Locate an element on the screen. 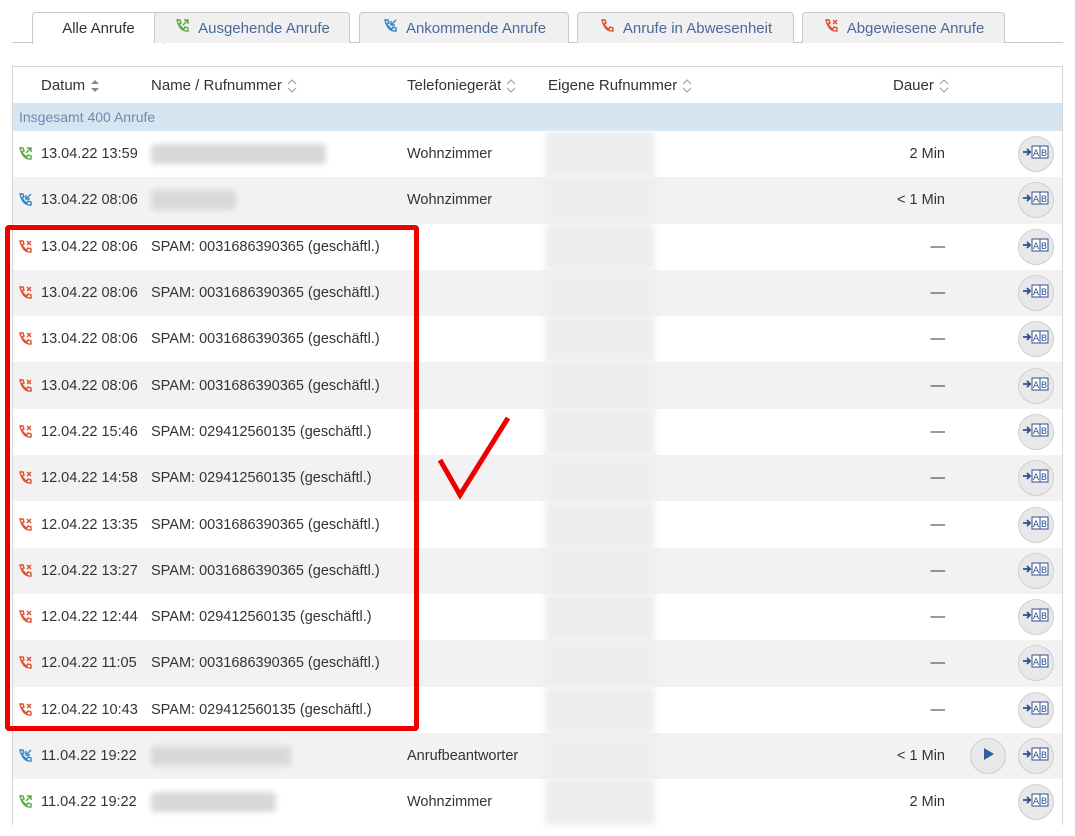 The width and height of the screenshot is (1075, 836). tab-outgoing-calls: Ausgehende Anrufe is located at coordinates (252, 27).